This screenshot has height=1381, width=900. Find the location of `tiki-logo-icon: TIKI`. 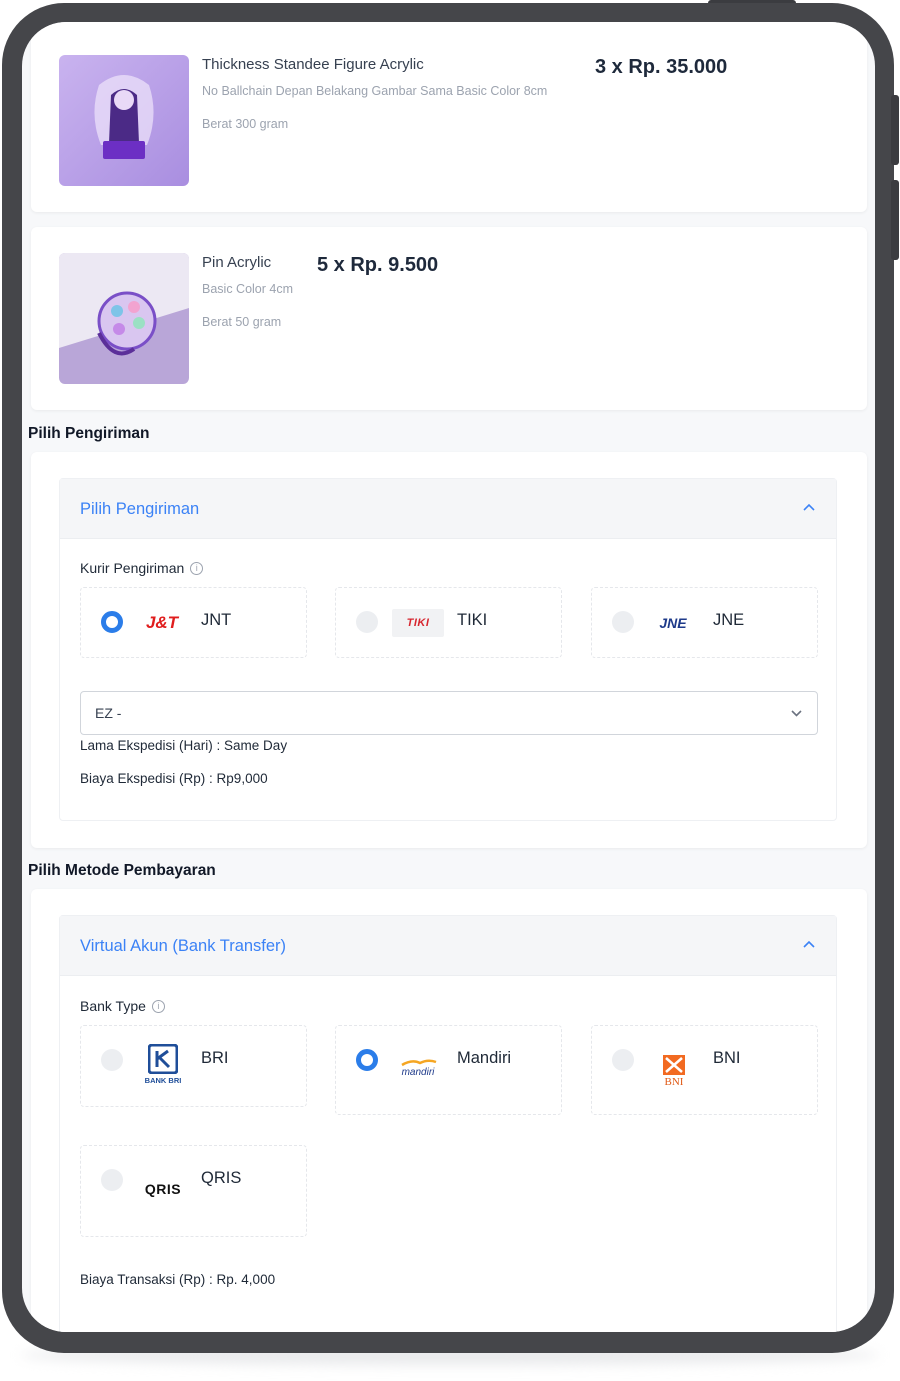

tiki-logo-icon: TIKI is located at coordinates (418, 623).